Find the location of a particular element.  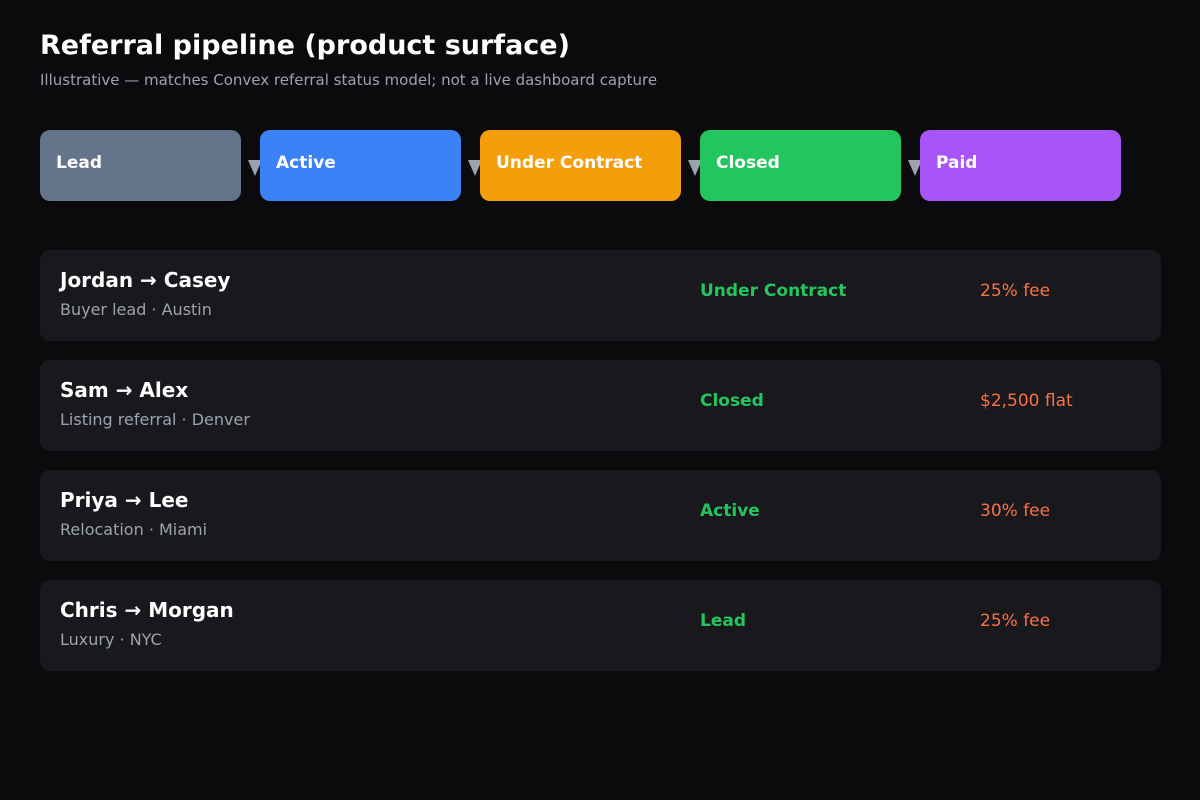

stage-active: Active is located at coordinates (360, 165).